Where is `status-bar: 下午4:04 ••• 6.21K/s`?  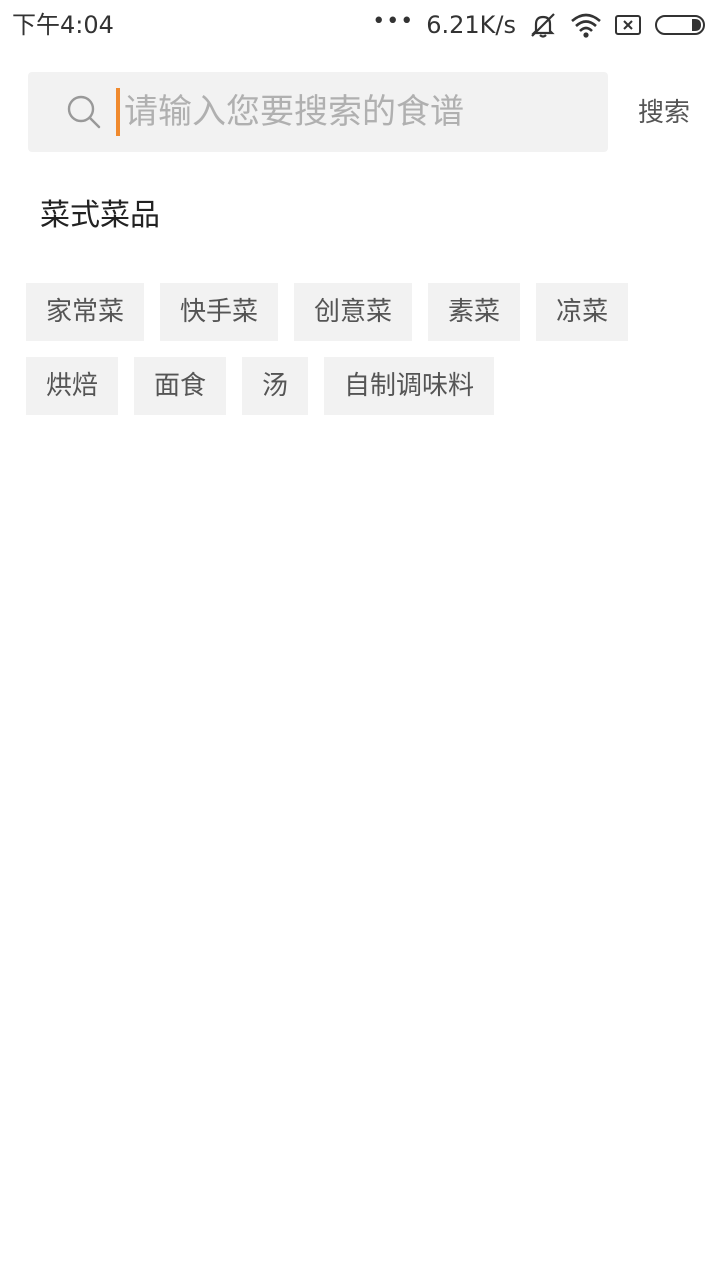 status-bar: 下午4:04 ••• 6.21K/s is located at coordinates (360, 25).